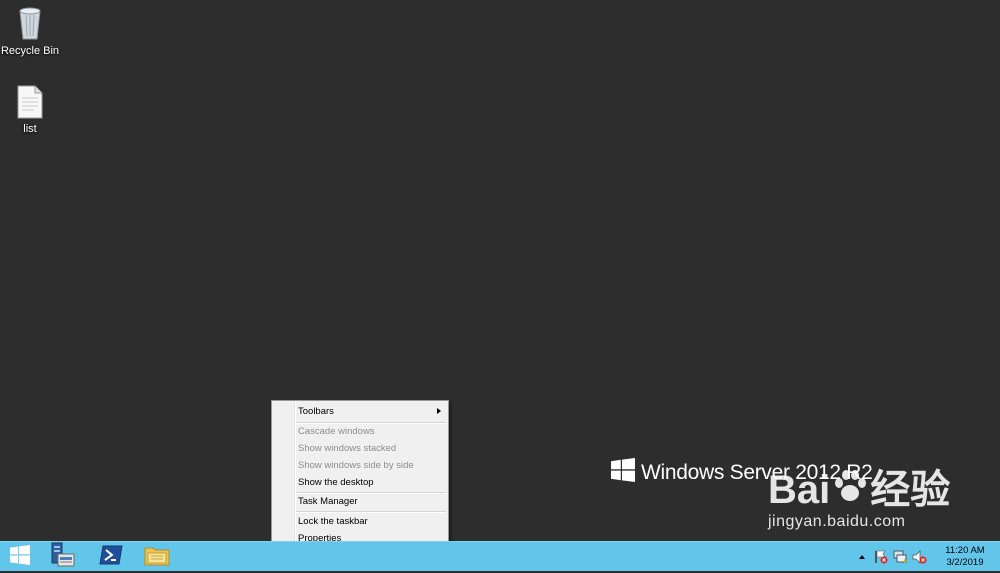 Image resolution: width=1000 pixels, height=573 pixels. Describe the element at coordinates (356, 465) in the screenshot. I see `menu-item-label: Show windows side by side` at that location.